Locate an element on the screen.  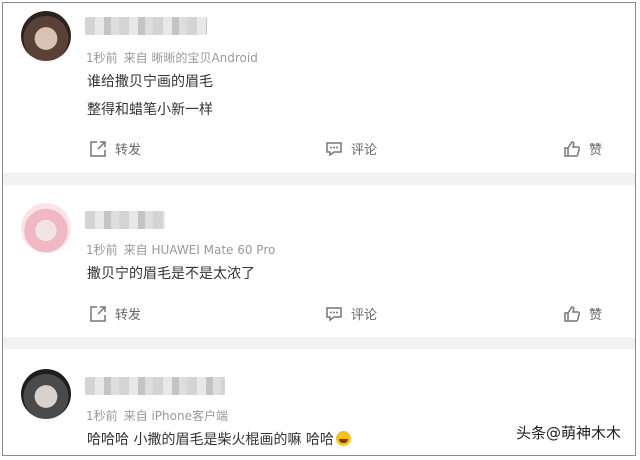
comment-source: 来自 HUAWEI Mate 60 Pro is located at coordinates (199, 250).